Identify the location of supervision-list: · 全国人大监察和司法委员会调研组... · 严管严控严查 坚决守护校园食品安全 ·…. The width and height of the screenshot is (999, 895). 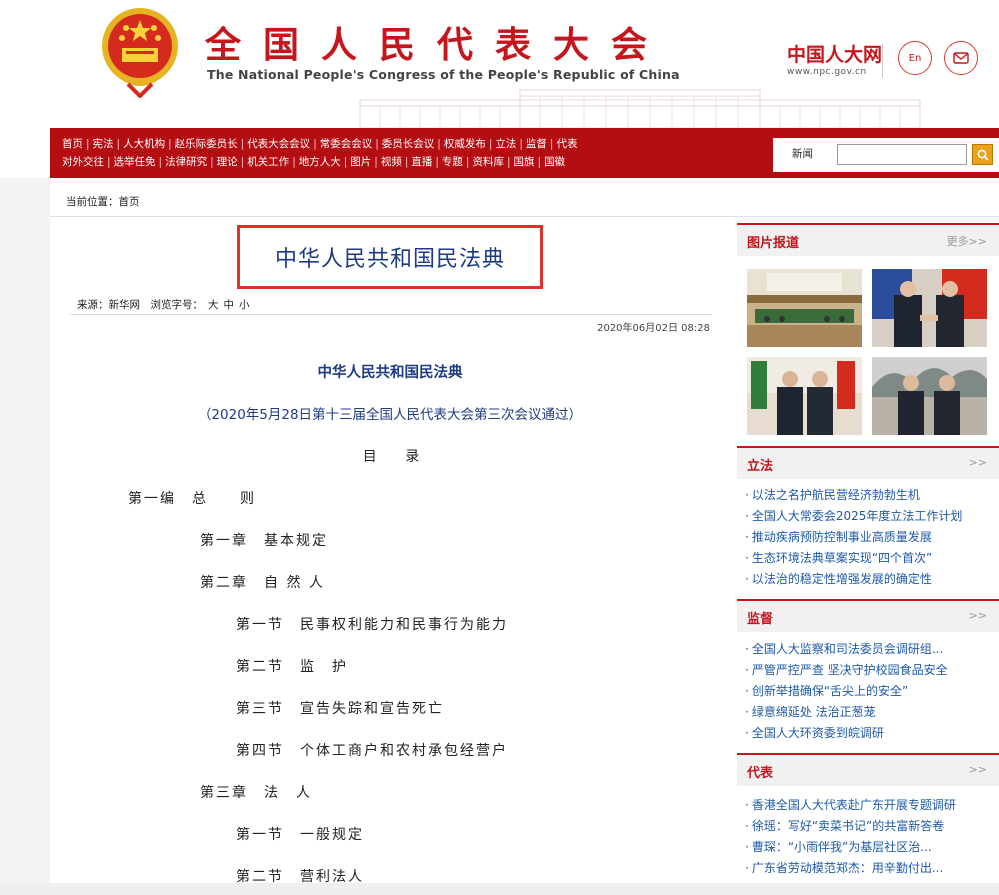
(872, 691).